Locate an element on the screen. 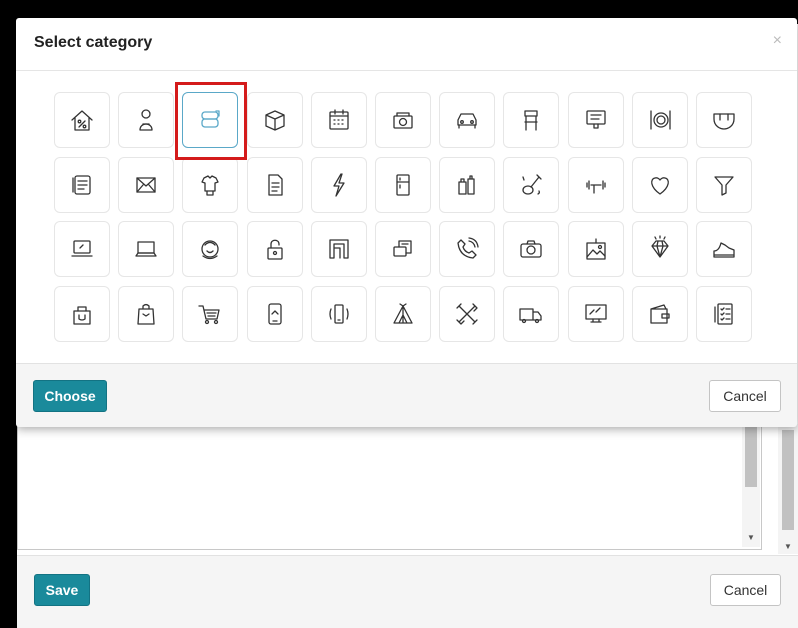 This screenshot has width=798, height=628. face-care-icon is located at coordinates (210, 249).